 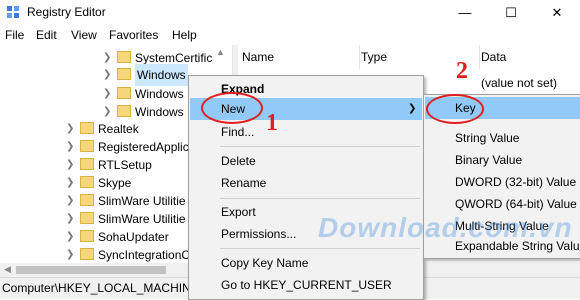 I want to click on submenu-item-label: String Value, so click(x=487, y=138).